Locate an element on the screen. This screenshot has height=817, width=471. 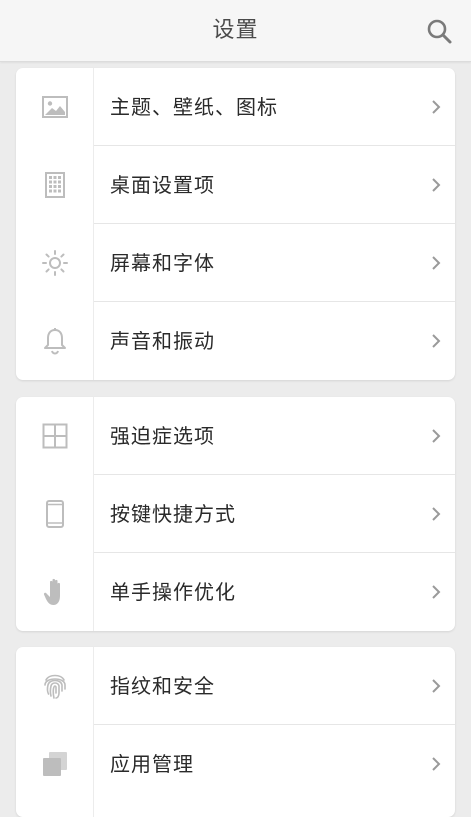
settings-item-key-shortcuts: 按键快捷方式 is located at coordinates (235, 513).